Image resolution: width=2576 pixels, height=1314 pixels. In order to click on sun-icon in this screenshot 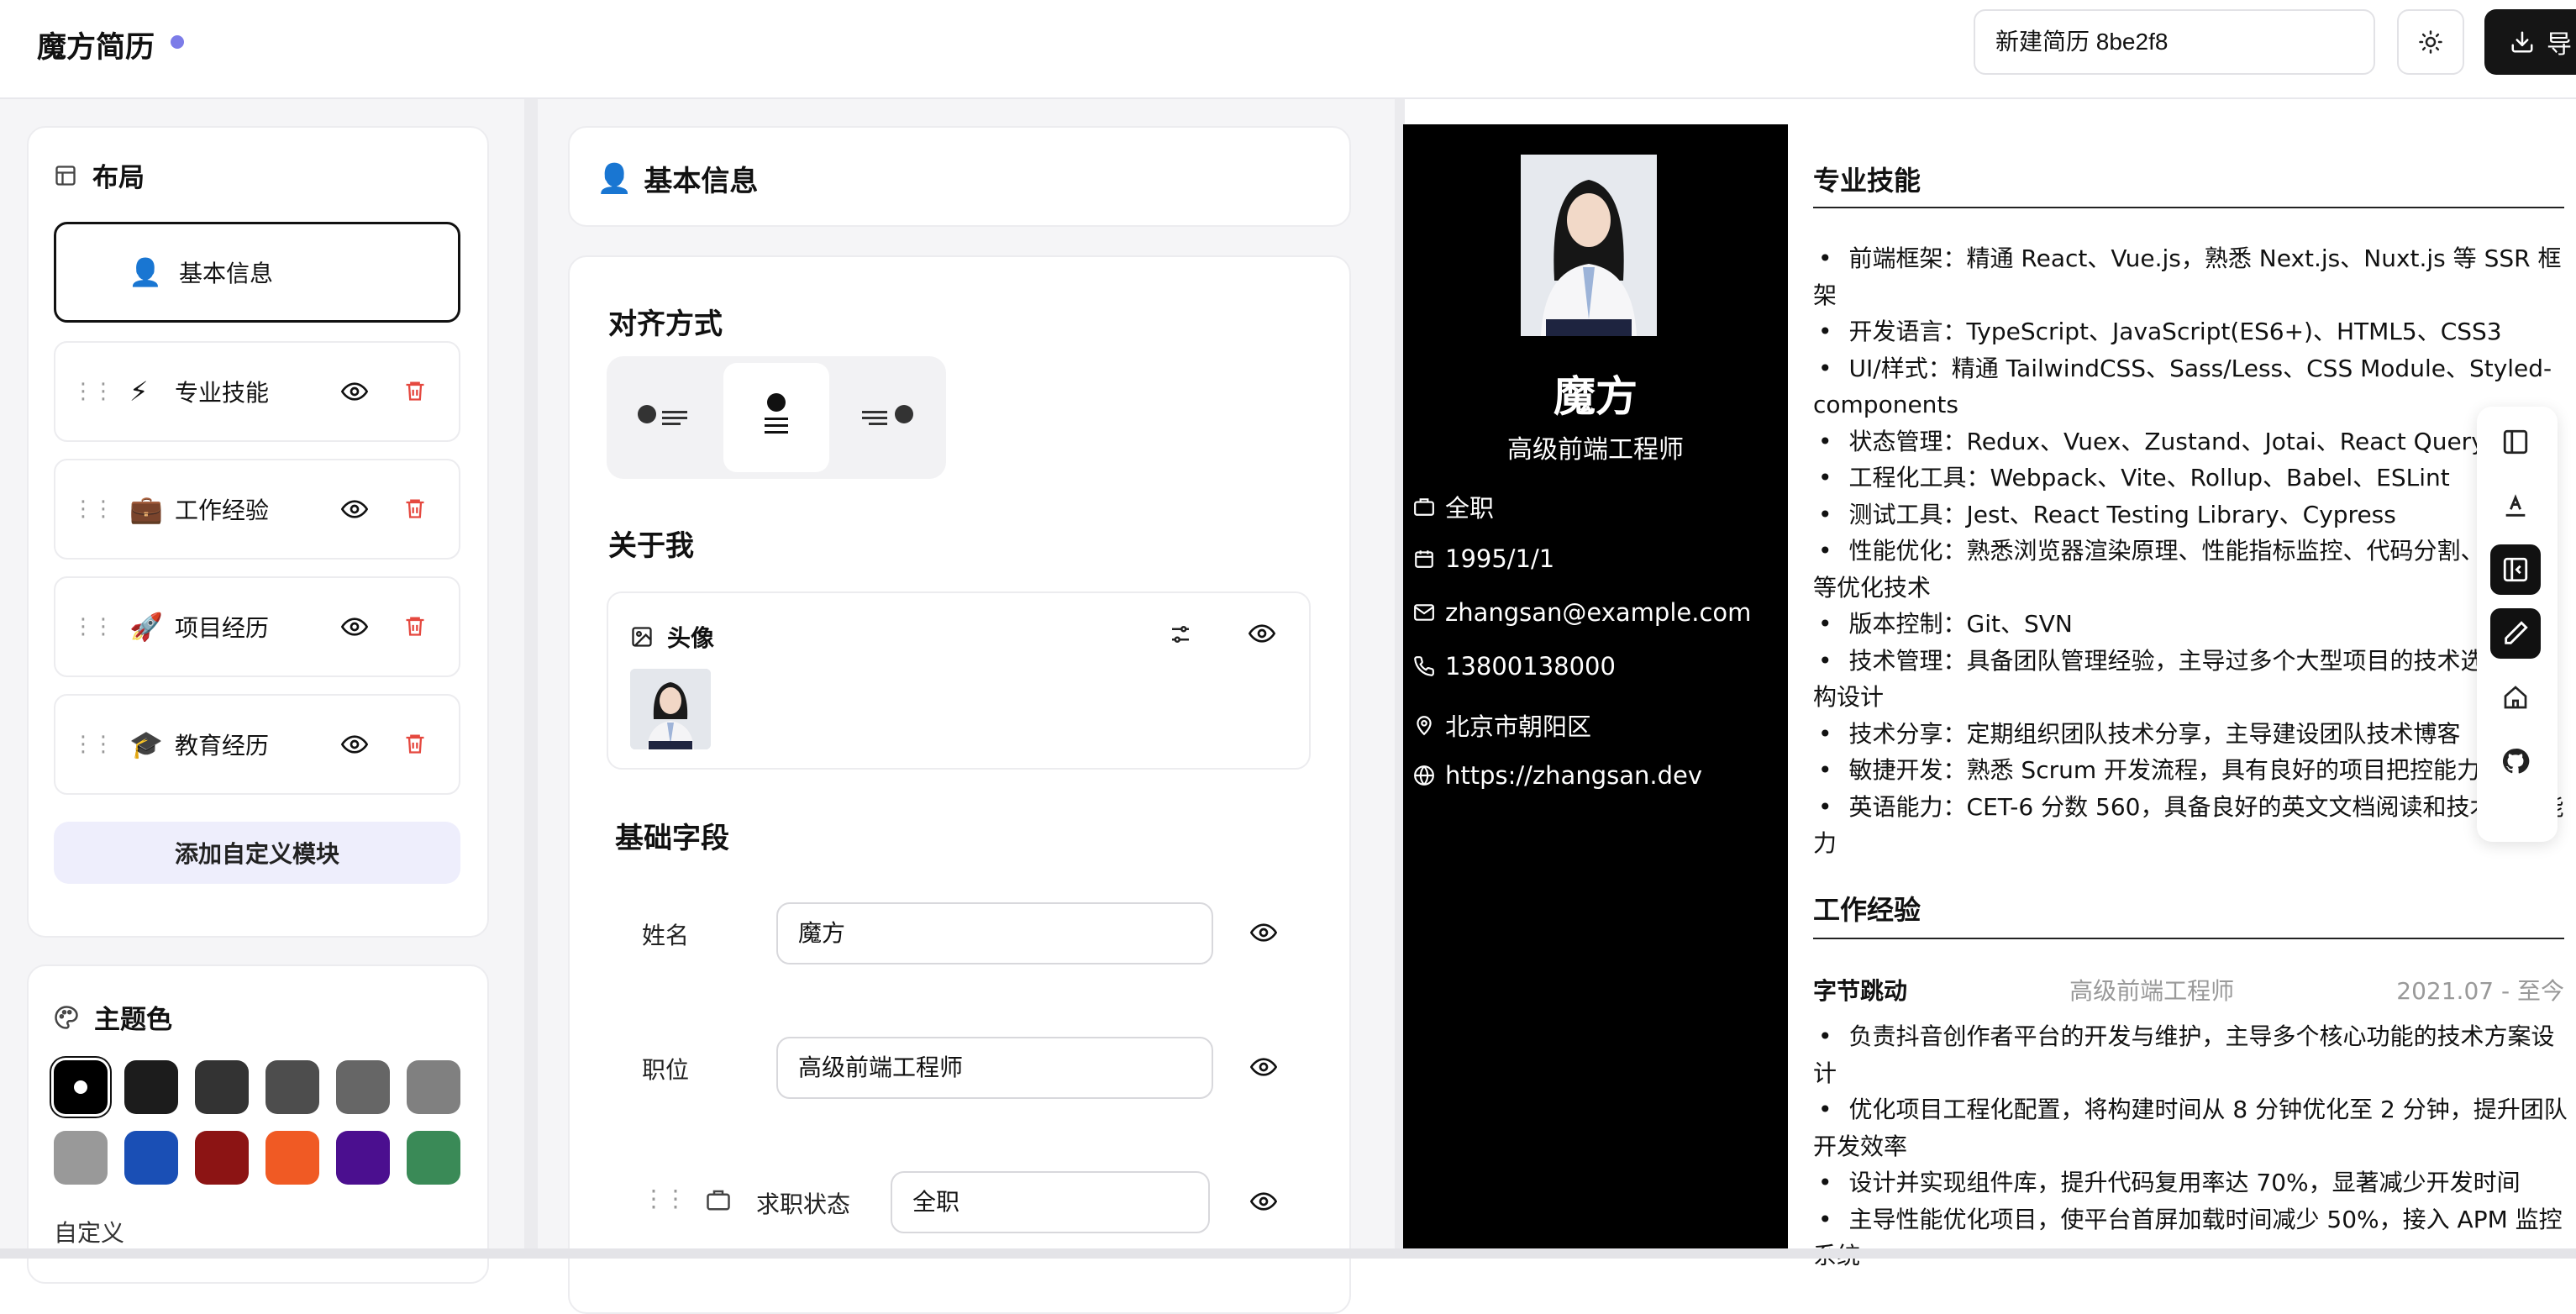, I will do `click(2430, 42)`.